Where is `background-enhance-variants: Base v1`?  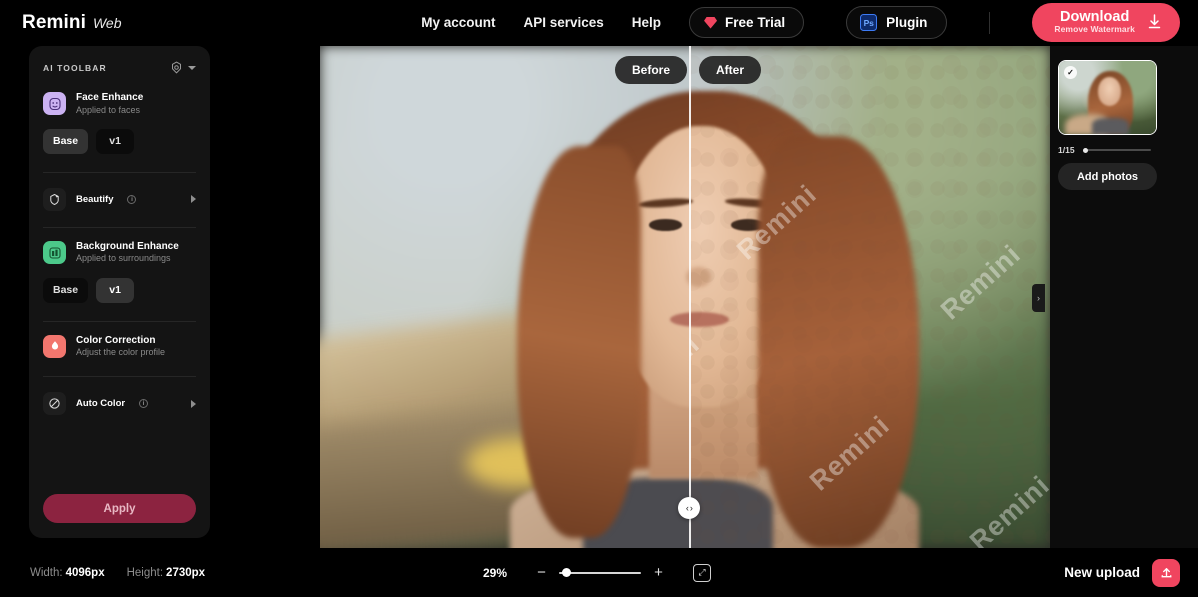
background-enhance-variants: Base v1 is located at coordinates (119, 290).